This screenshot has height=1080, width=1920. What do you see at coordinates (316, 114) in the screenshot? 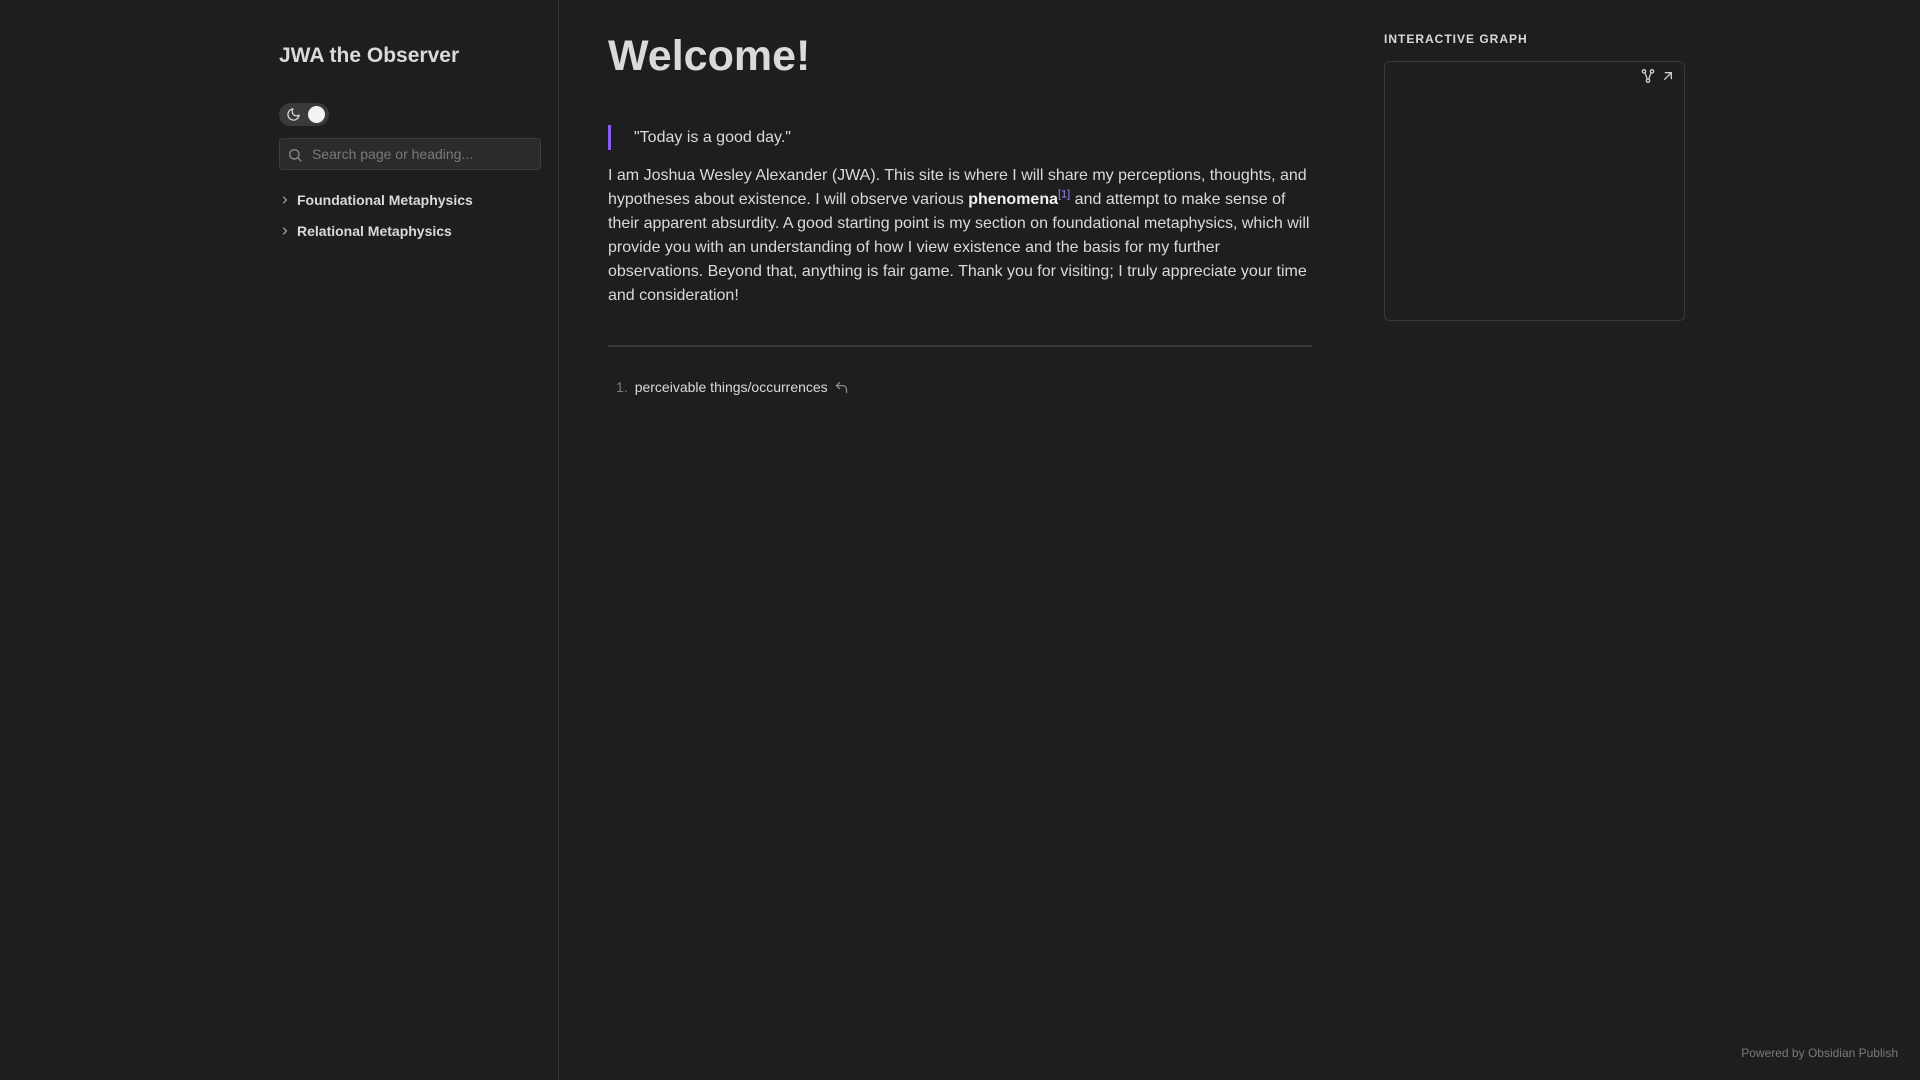
I see `toggle-knob` at bounding box center [316, 114].